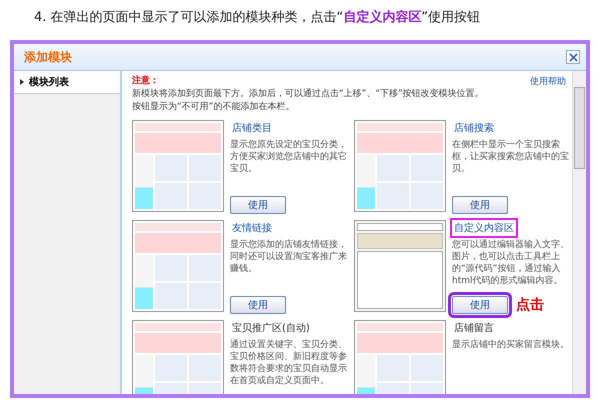  I want to click on notice-text: 注意： 新模块将添加到页面最下方。添加后，可以通过点击“上移”、“下移”按钮改变模块位置。 按钮显示为“不可用”的不能添加在本栏。, so click(308, 94).